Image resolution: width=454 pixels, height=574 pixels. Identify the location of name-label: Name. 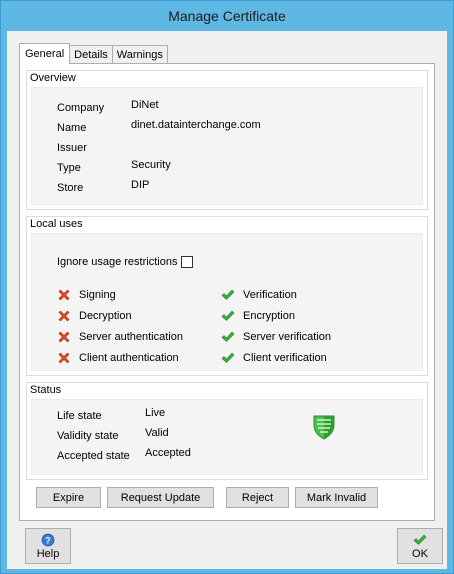
(72, 128).